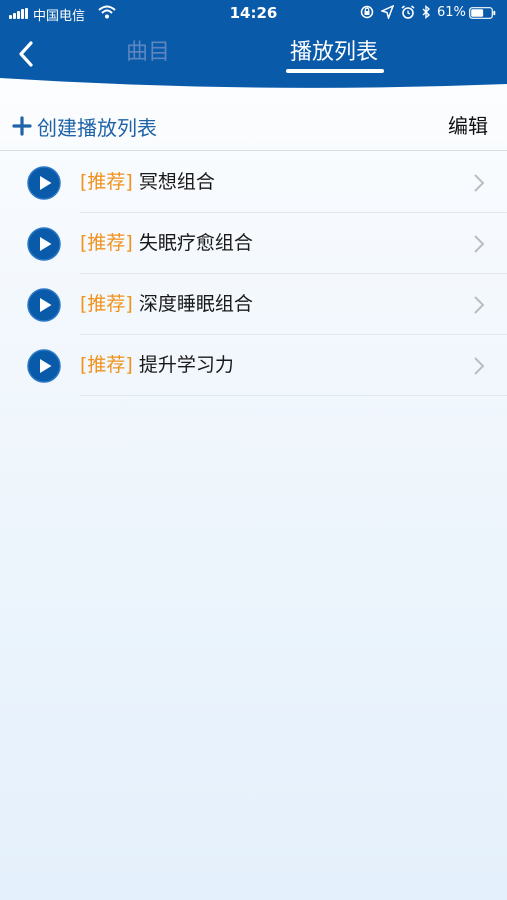 The image size is (507, 900). I want to click on playlist-title: [推荐] 深度睡眠组合, so click(166, 304).